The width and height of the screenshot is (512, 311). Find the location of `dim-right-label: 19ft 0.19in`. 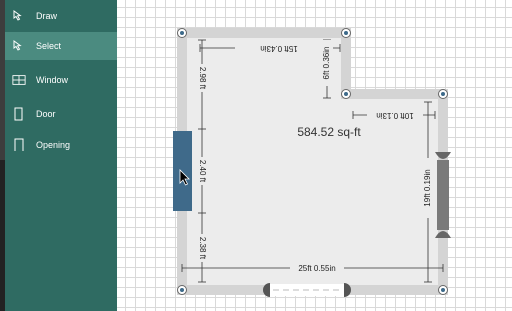

dim-right-label: 19ft 0.19in is located at coordinates (428, 188).